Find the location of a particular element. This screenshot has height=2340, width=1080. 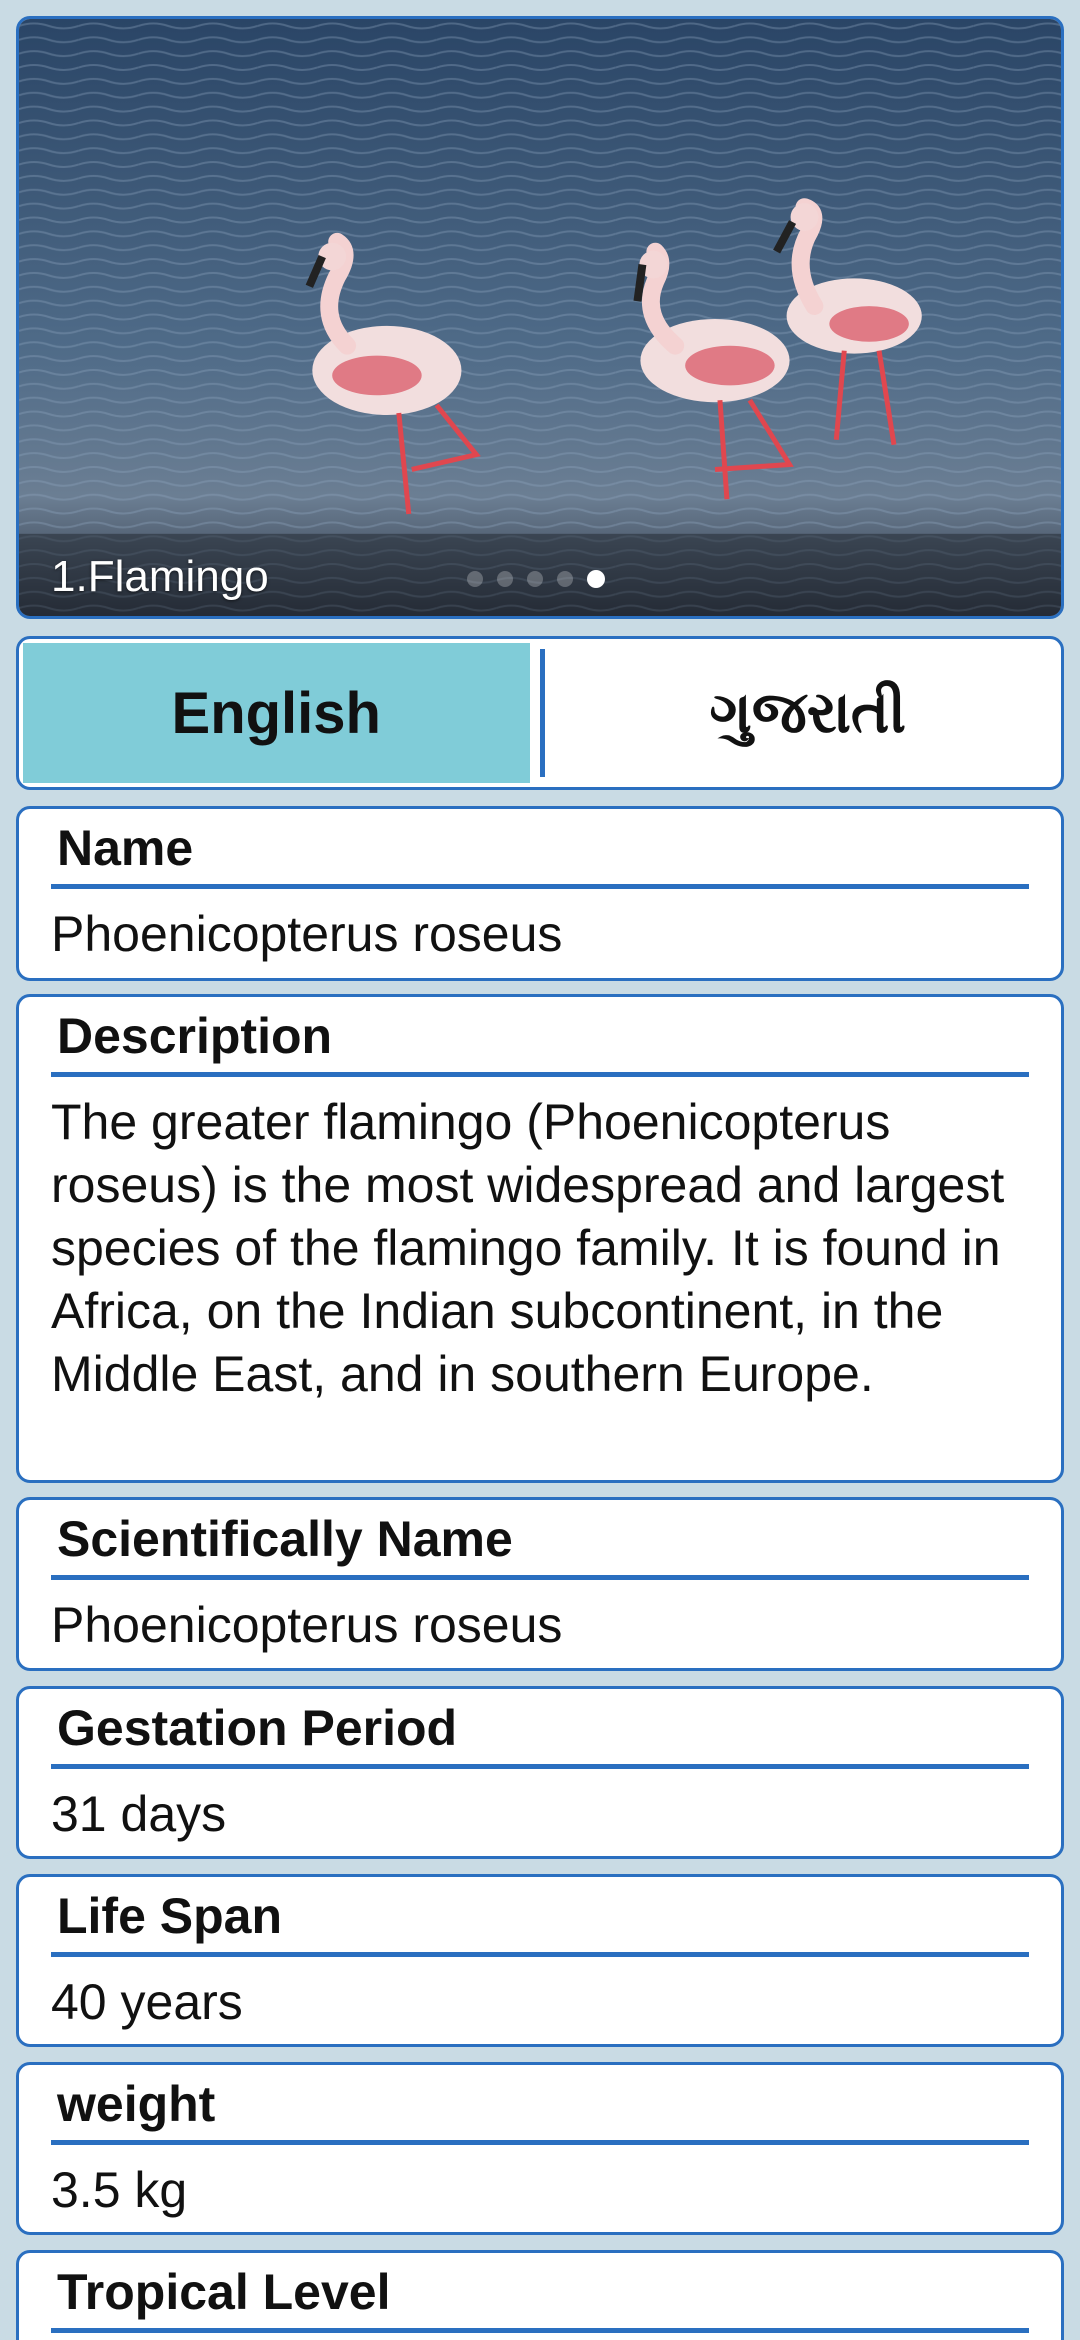

name-label: Name is located at coordinates (540, 849).